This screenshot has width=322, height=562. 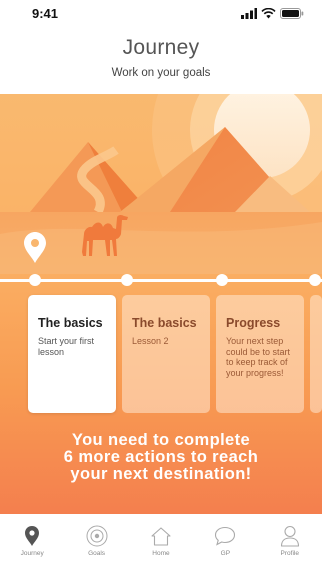 I want to click on tab-gp: GP, so click(x=225, y=541).